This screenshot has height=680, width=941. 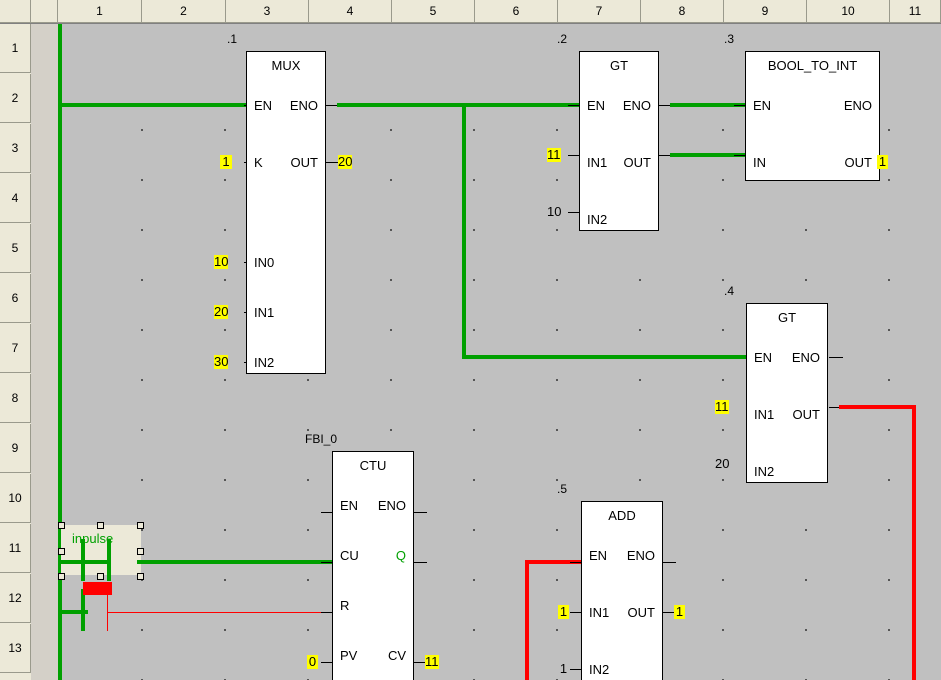 What do you see at coordinates (622, 515) in the screenshot?
I see `block-add-title: ADD` at bounding box center [622, 515].